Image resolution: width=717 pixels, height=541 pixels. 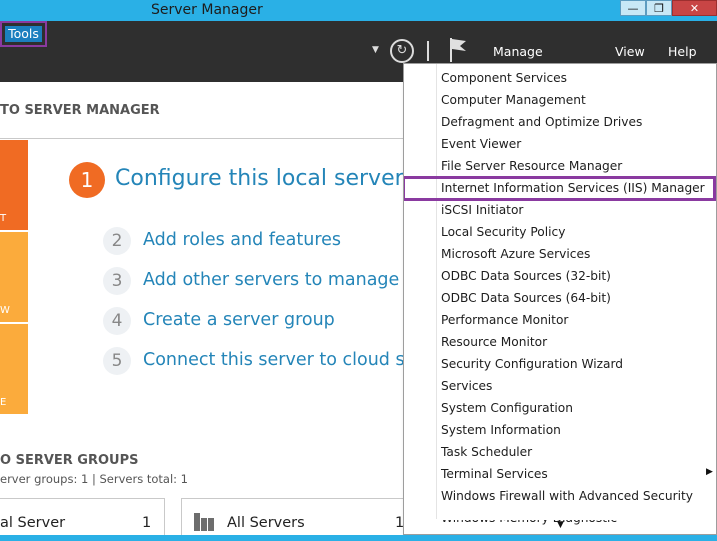 What do you see at coordinates (507, 408) in the screenshot?
I see `tools-menu-item: System Configuration` at bounding box center [507, 408].